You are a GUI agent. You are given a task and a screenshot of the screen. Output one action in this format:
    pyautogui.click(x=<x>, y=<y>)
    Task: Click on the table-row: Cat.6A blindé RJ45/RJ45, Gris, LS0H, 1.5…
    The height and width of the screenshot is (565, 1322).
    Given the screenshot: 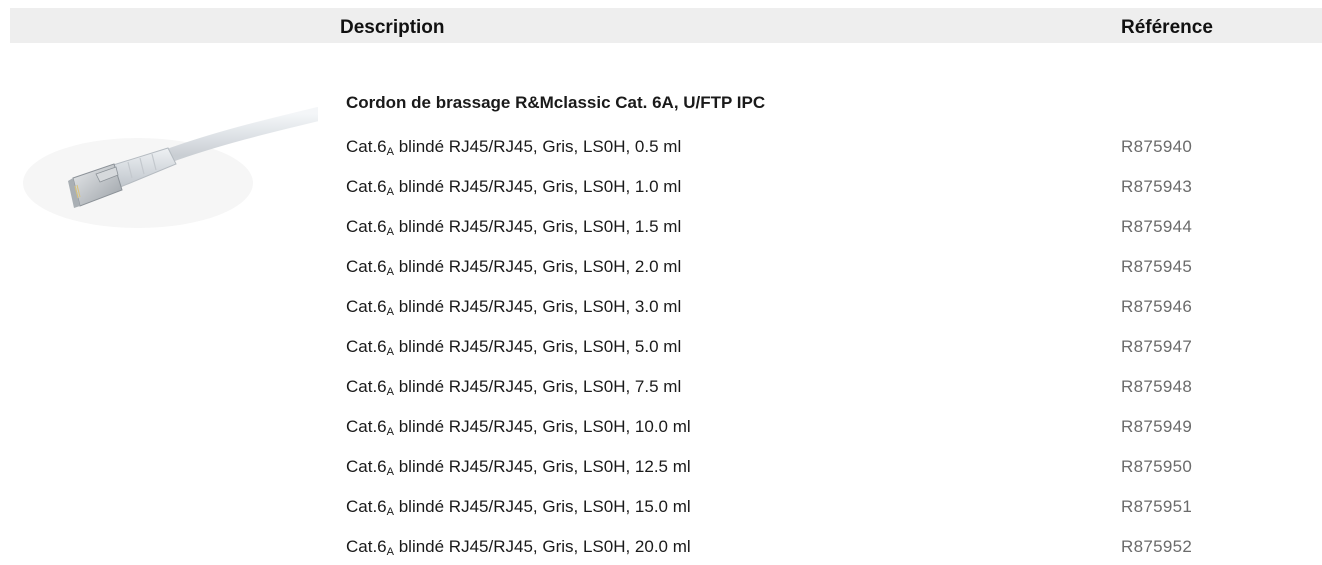 What is the action you would take?
    pyautogui.click(x=661, y=225)
    